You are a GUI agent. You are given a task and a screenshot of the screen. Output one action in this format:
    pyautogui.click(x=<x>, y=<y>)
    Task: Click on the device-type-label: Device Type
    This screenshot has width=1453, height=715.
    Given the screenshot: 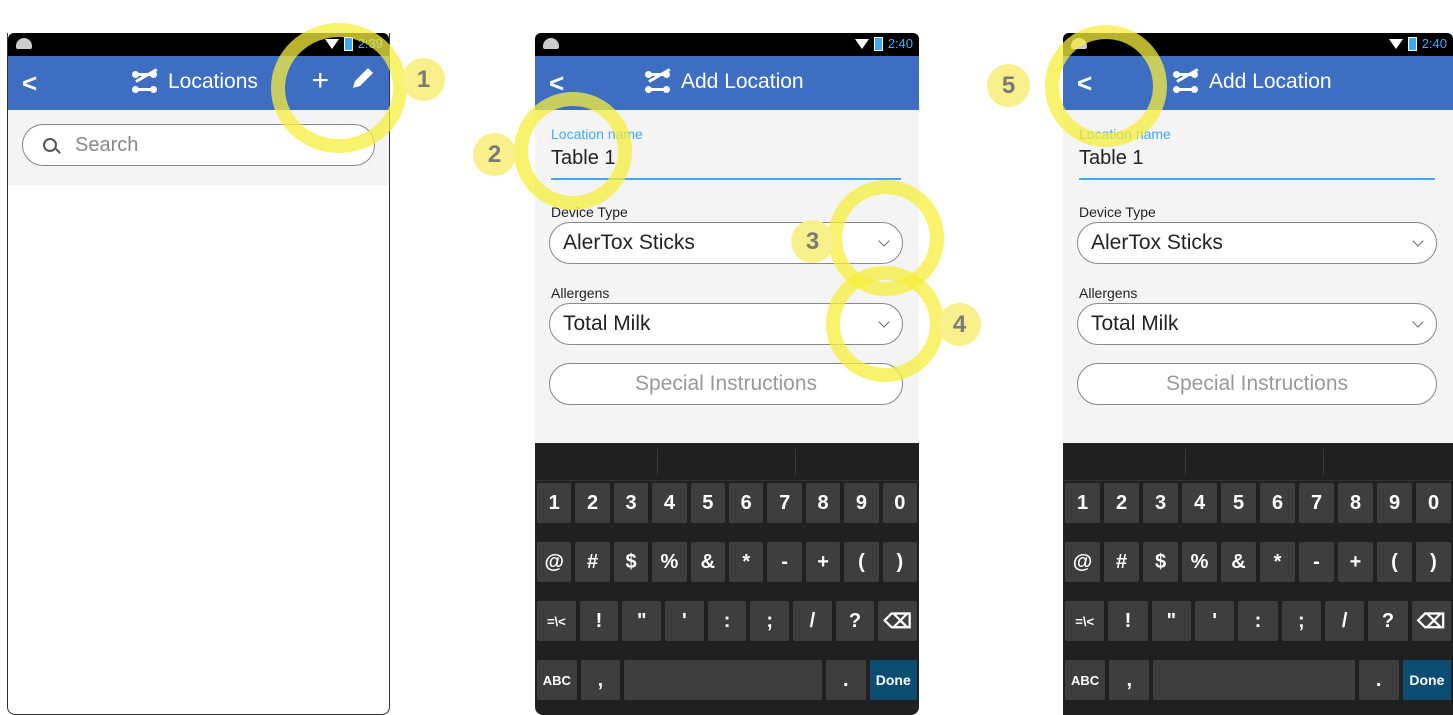 What is the action you would take?
    pyautogui.click(x=1117, y=212)
    